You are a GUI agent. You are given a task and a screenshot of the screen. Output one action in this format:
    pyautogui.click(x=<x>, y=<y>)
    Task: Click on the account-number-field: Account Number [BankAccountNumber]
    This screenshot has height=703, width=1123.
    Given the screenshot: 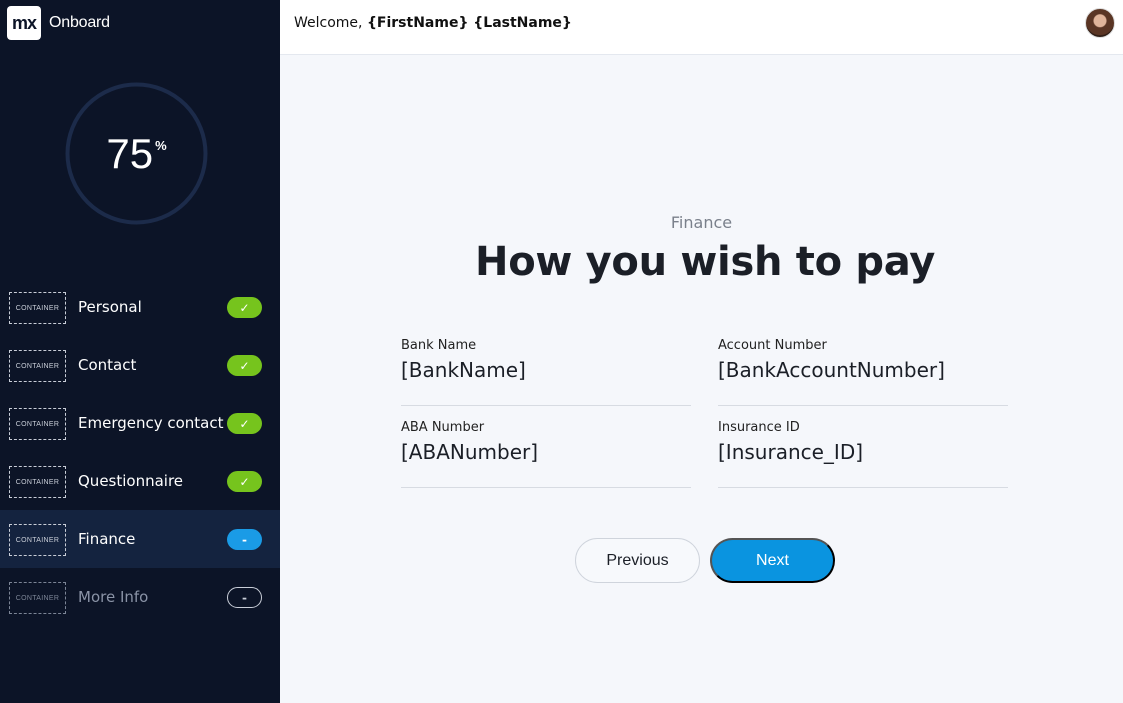 What is the action you would take?
    pyautogui.click(x=863, y=372)
    